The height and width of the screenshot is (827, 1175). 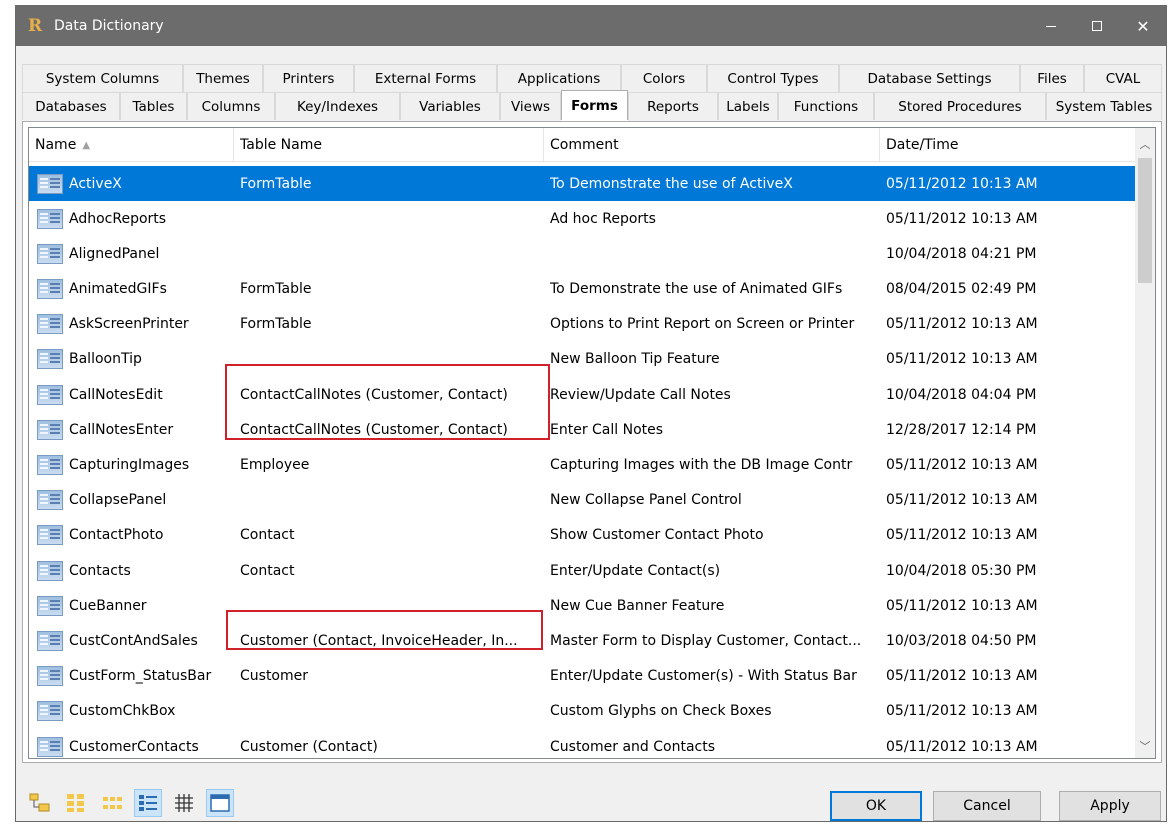 What do you see at coordinates (425, 78) in the screenshot?
I see `tab-external-forms: External Forms` at bounding box center [425, 78].